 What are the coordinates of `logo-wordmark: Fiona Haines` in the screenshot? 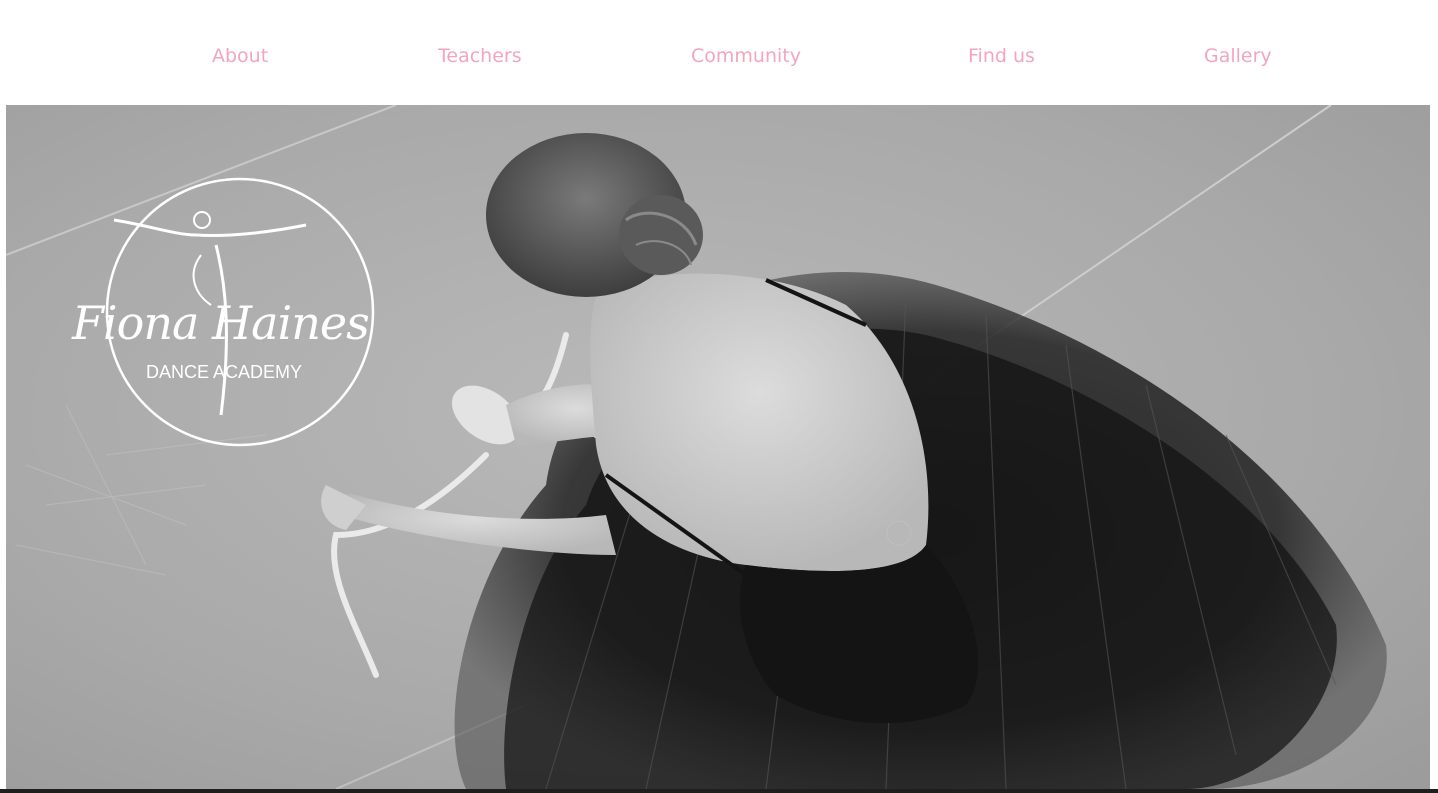 It's located at (221, 323).